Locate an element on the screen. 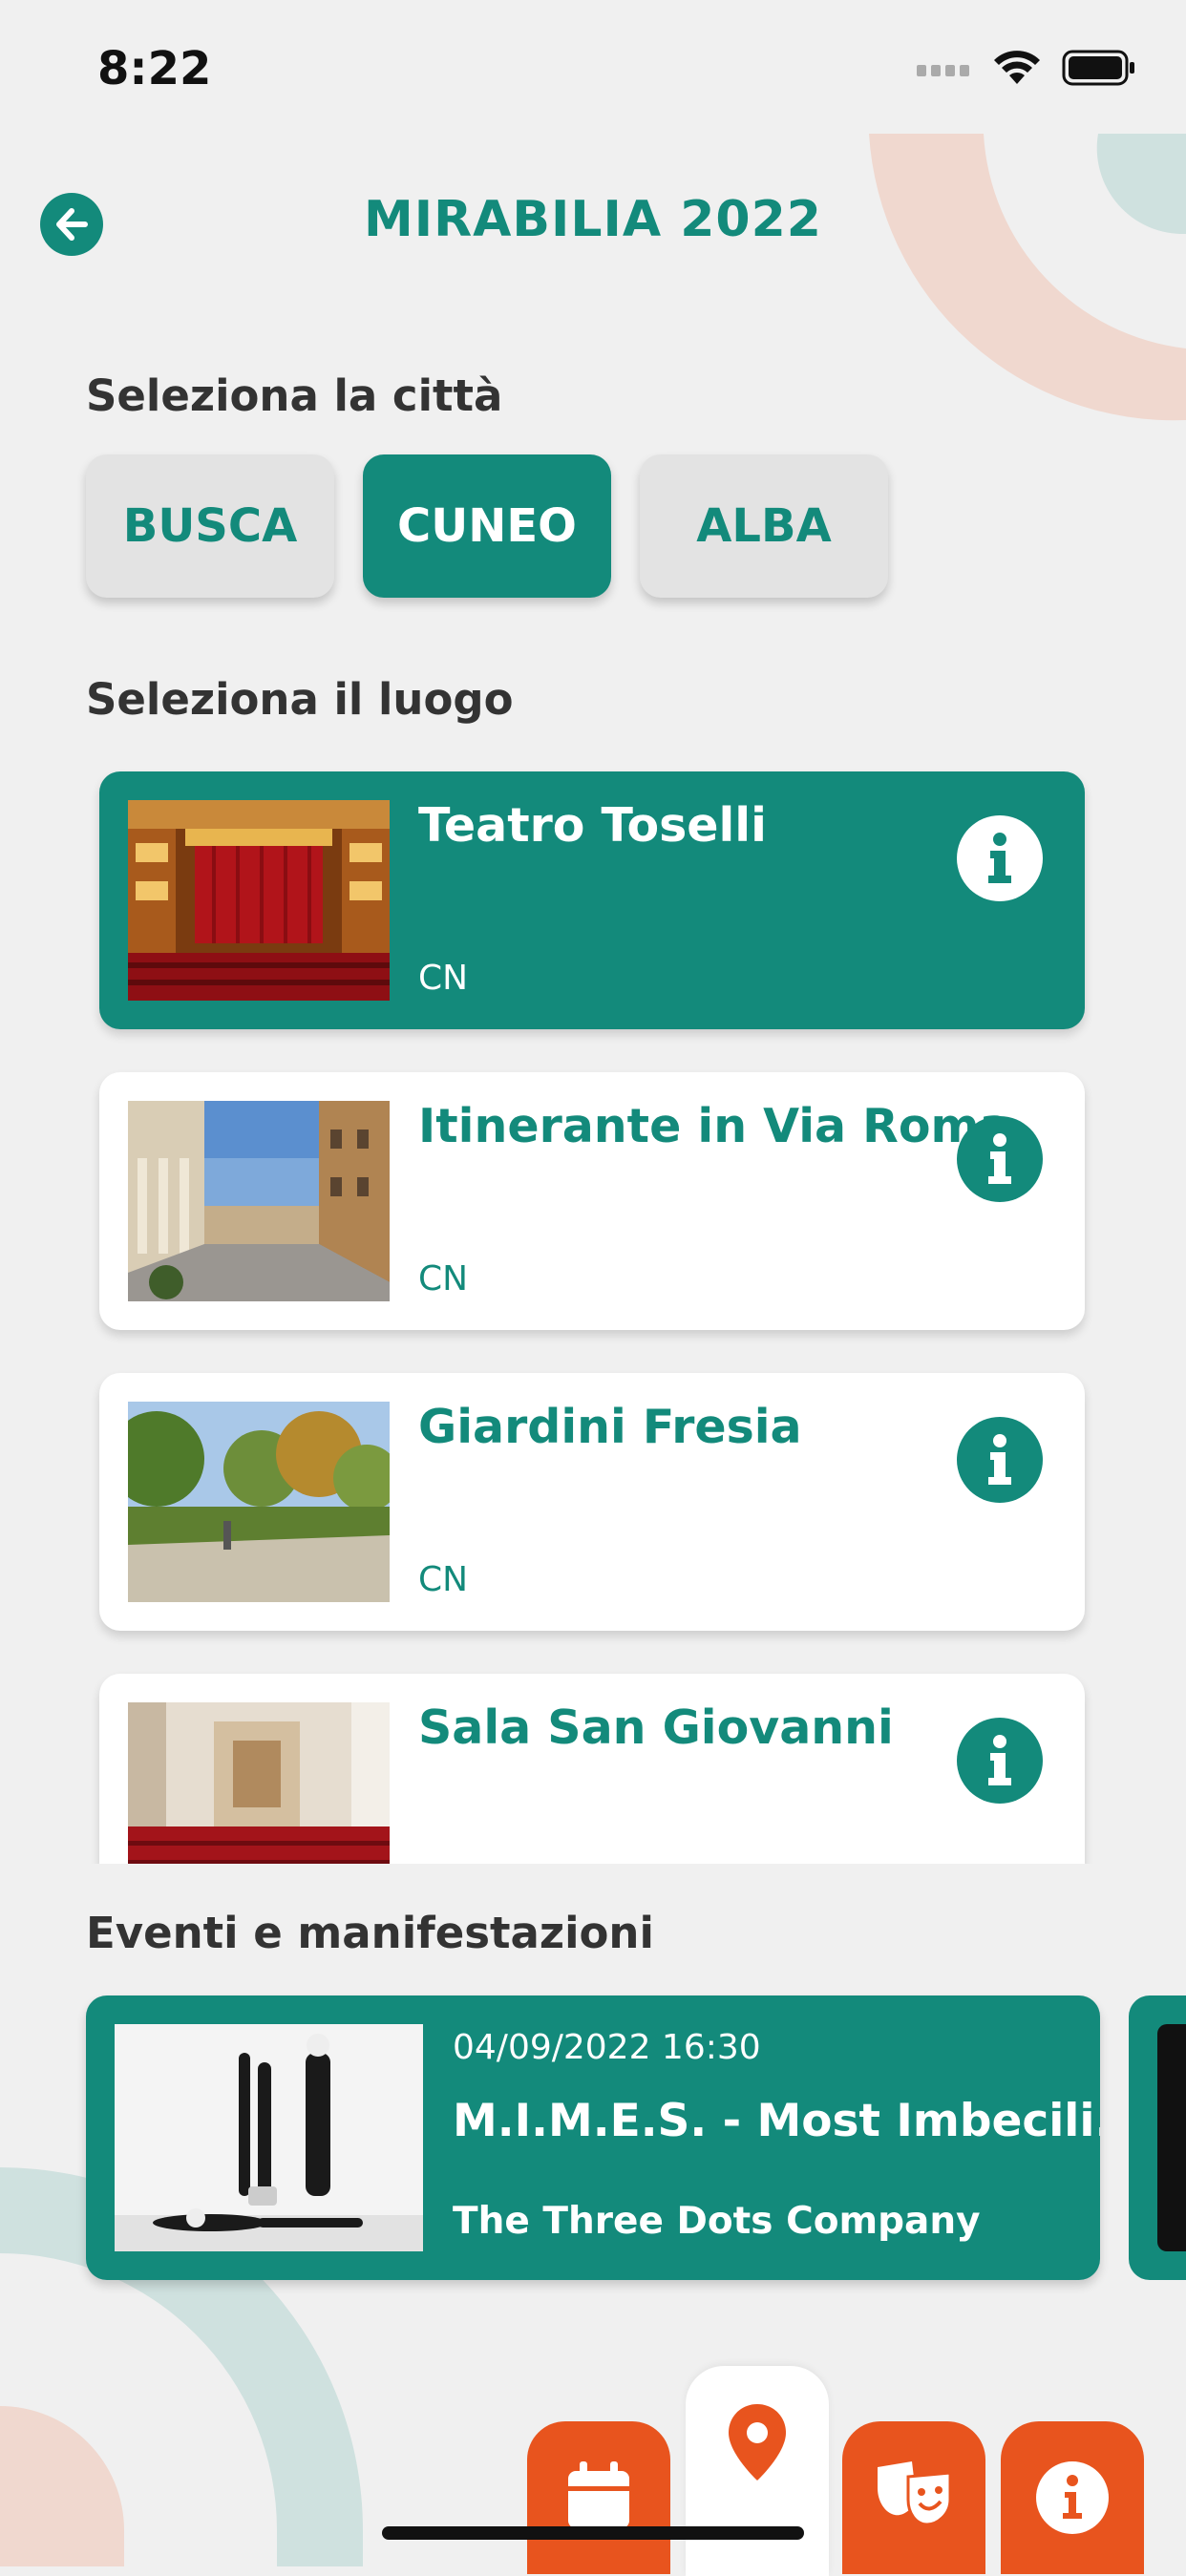  tab-map is located at coordinates (757, 2471).